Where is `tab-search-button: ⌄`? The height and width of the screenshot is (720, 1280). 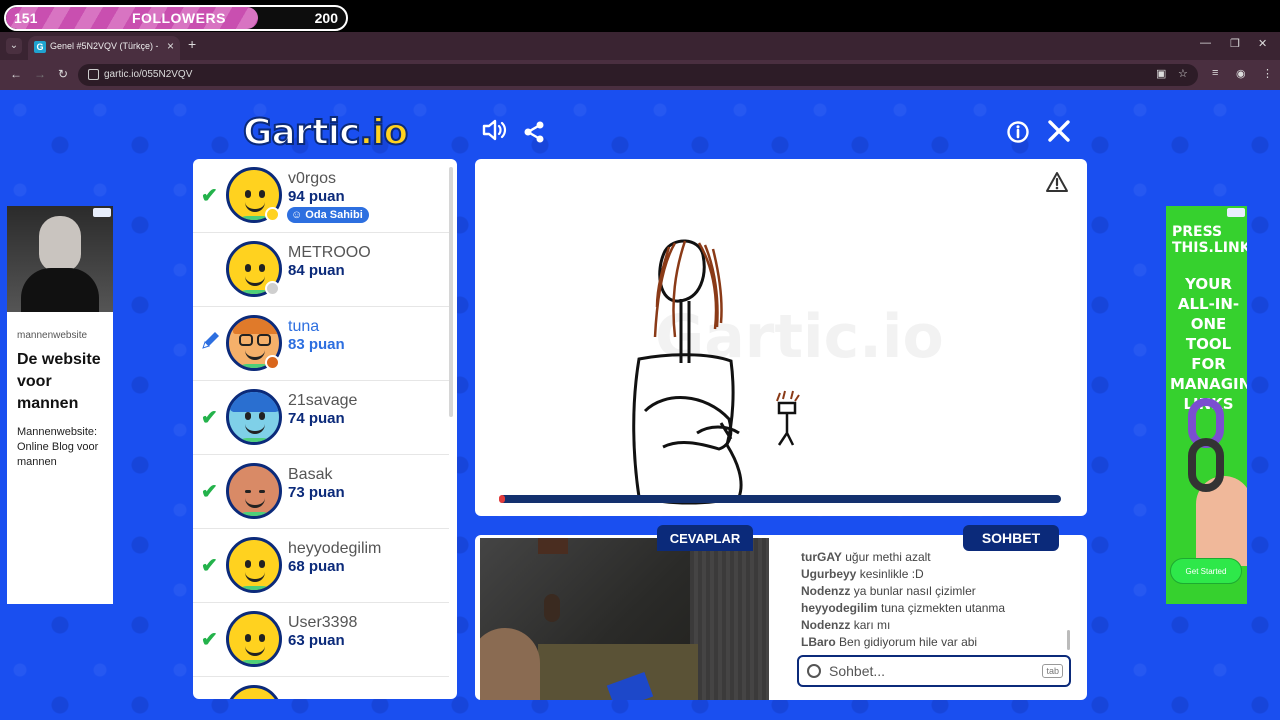
tab-search-button: ⌄ is located at coordinates (14, 46).